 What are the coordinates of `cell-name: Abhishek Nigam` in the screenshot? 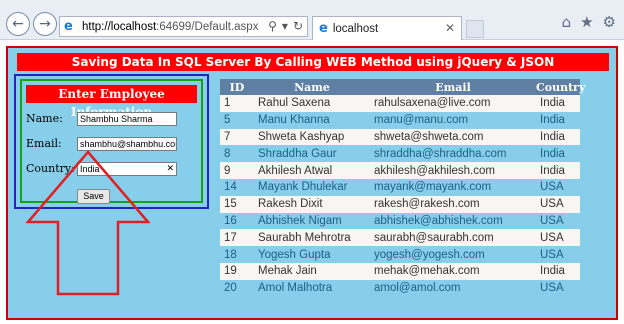 It's located at (312, 221).